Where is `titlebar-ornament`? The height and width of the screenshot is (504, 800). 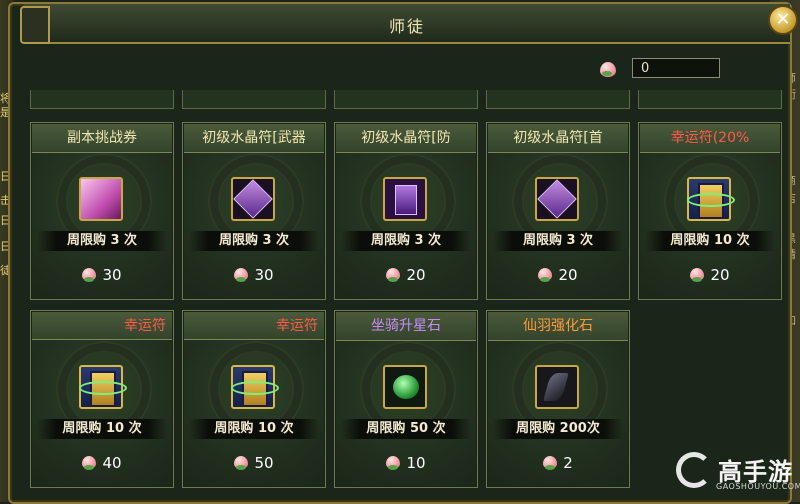 titlebar-ornament is located at coordinates (35, 25).